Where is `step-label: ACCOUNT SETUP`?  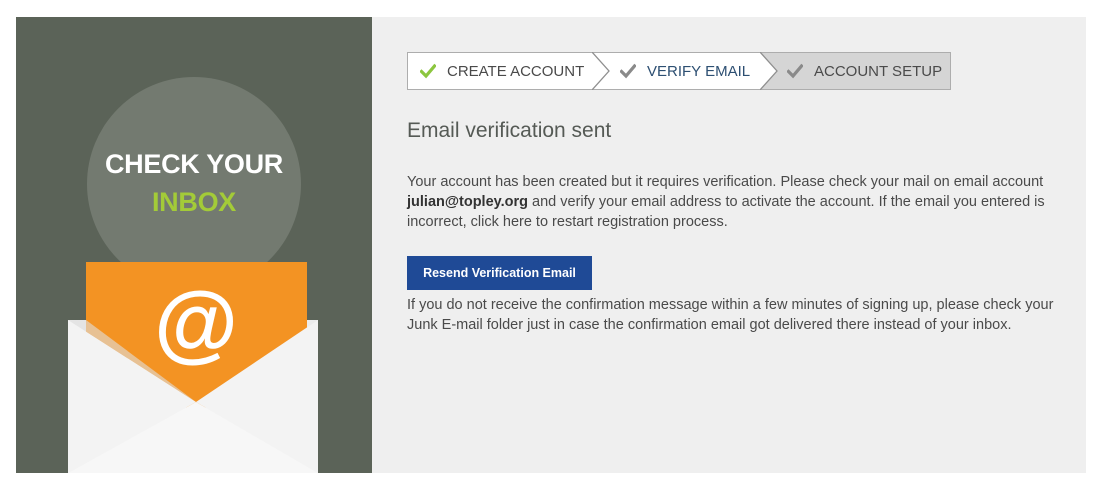
step-label: ACCOUNT SETUP is located at coordinates (878, 71).